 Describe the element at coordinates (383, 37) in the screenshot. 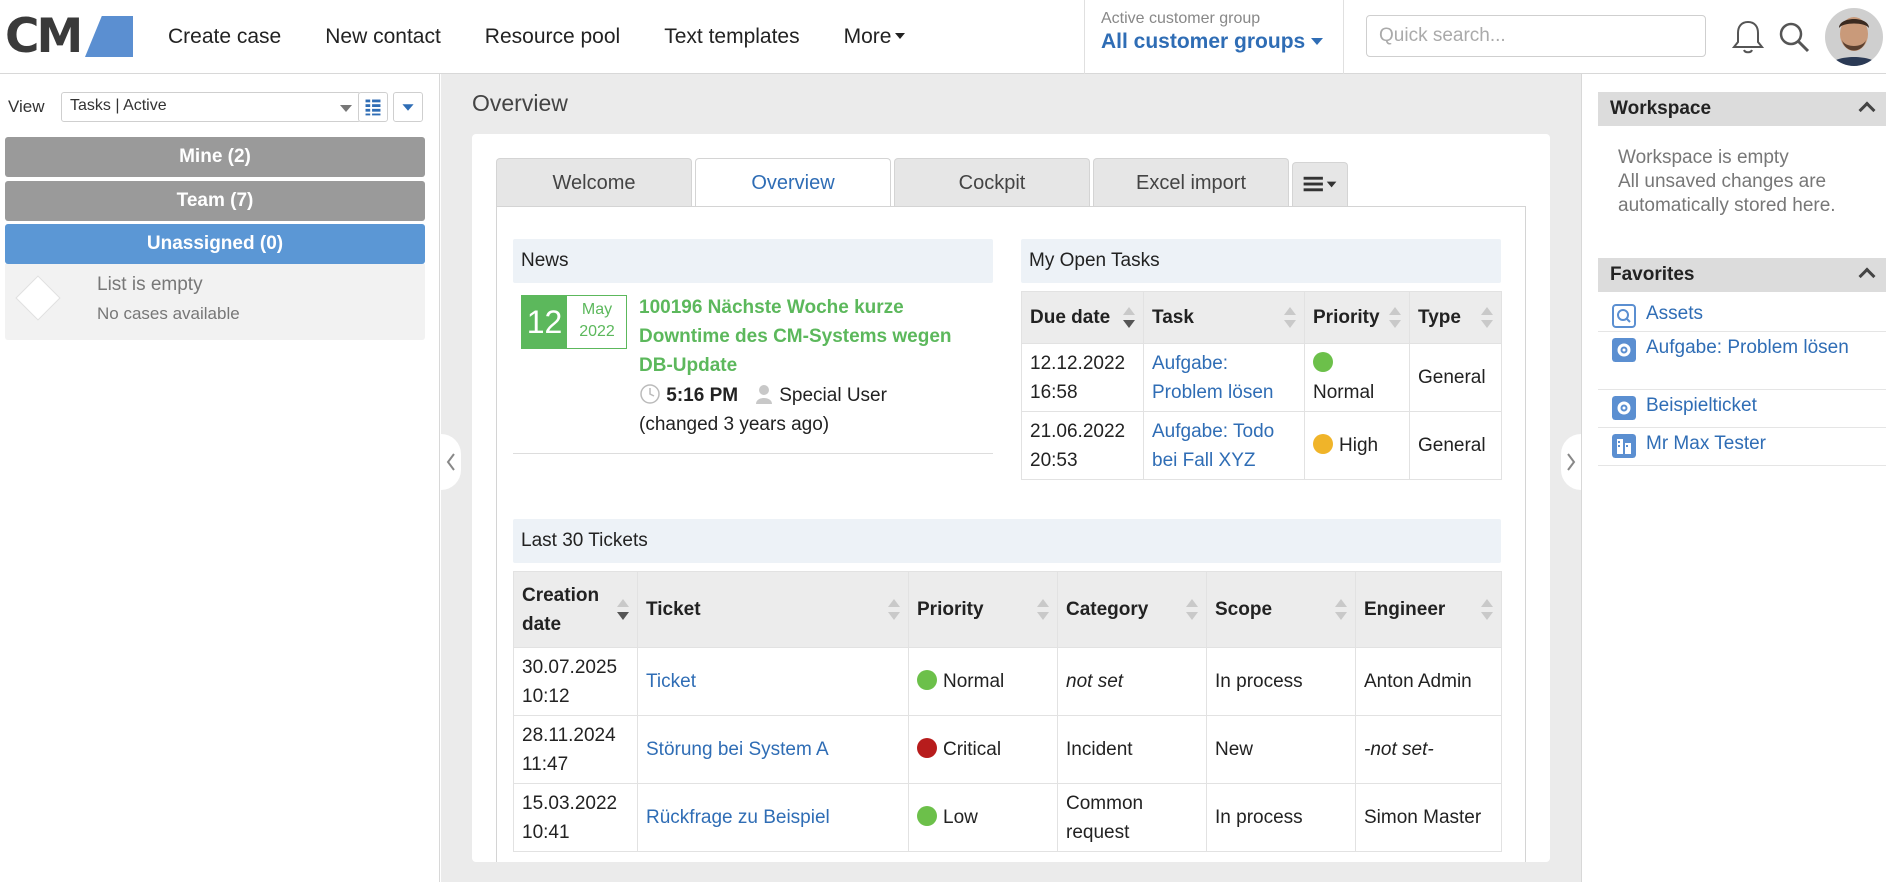

I see `nav-new-contact: New contact` at that location.